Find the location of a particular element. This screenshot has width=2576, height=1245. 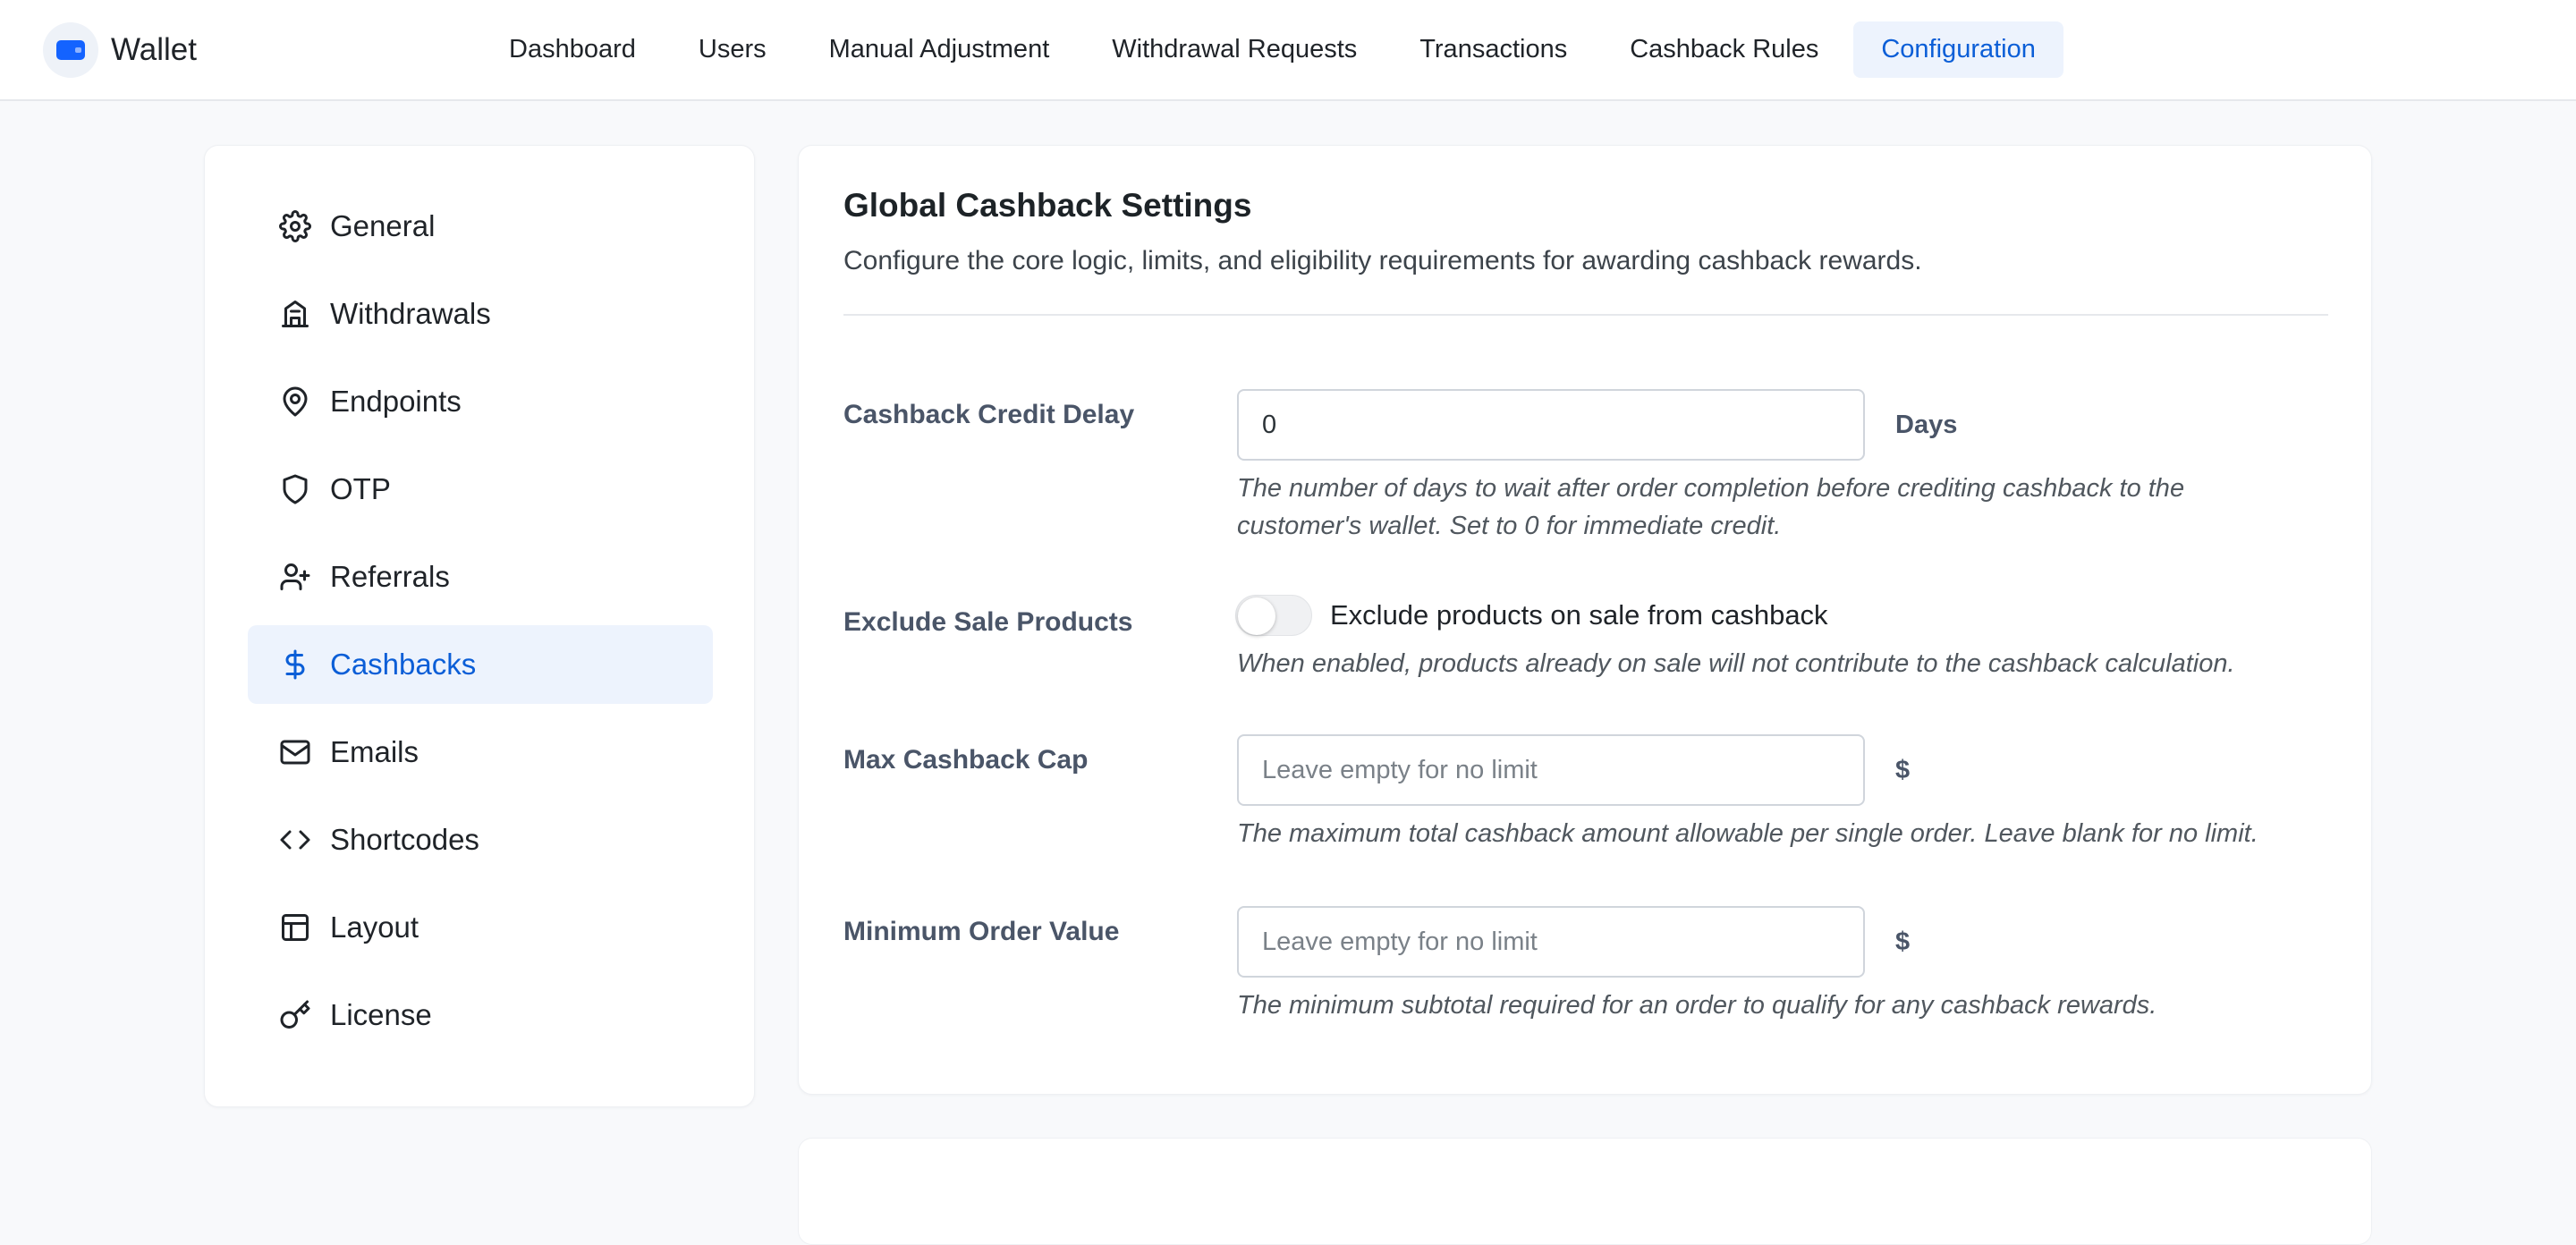

sidebar-item-label: Layout is located at coordinates (374, 927).